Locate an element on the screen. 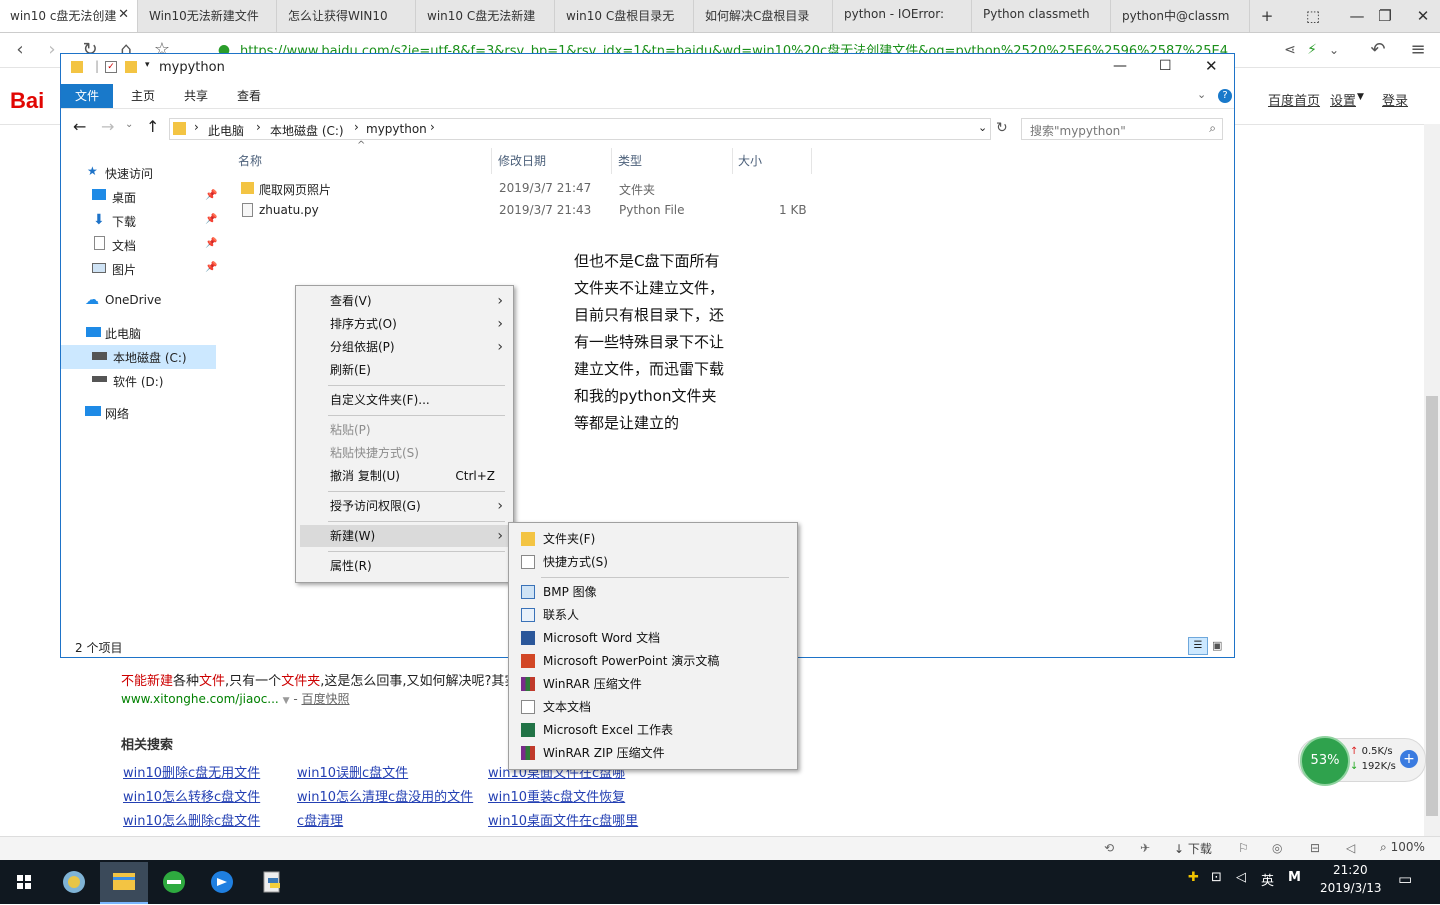 The height and width of the screenshot is (905, 1440). recent-locations-icon: ⌄ is located at coordinates (129, 124).